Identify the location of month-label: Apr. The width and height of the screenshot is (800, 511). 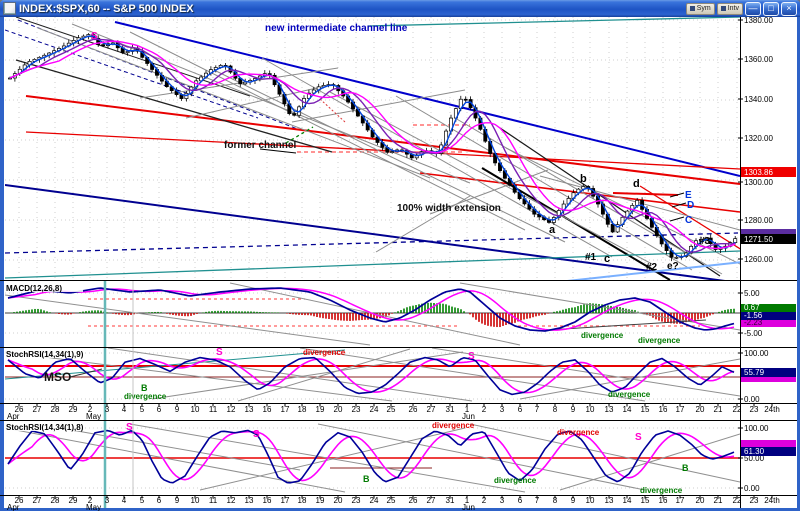
(13, 416).